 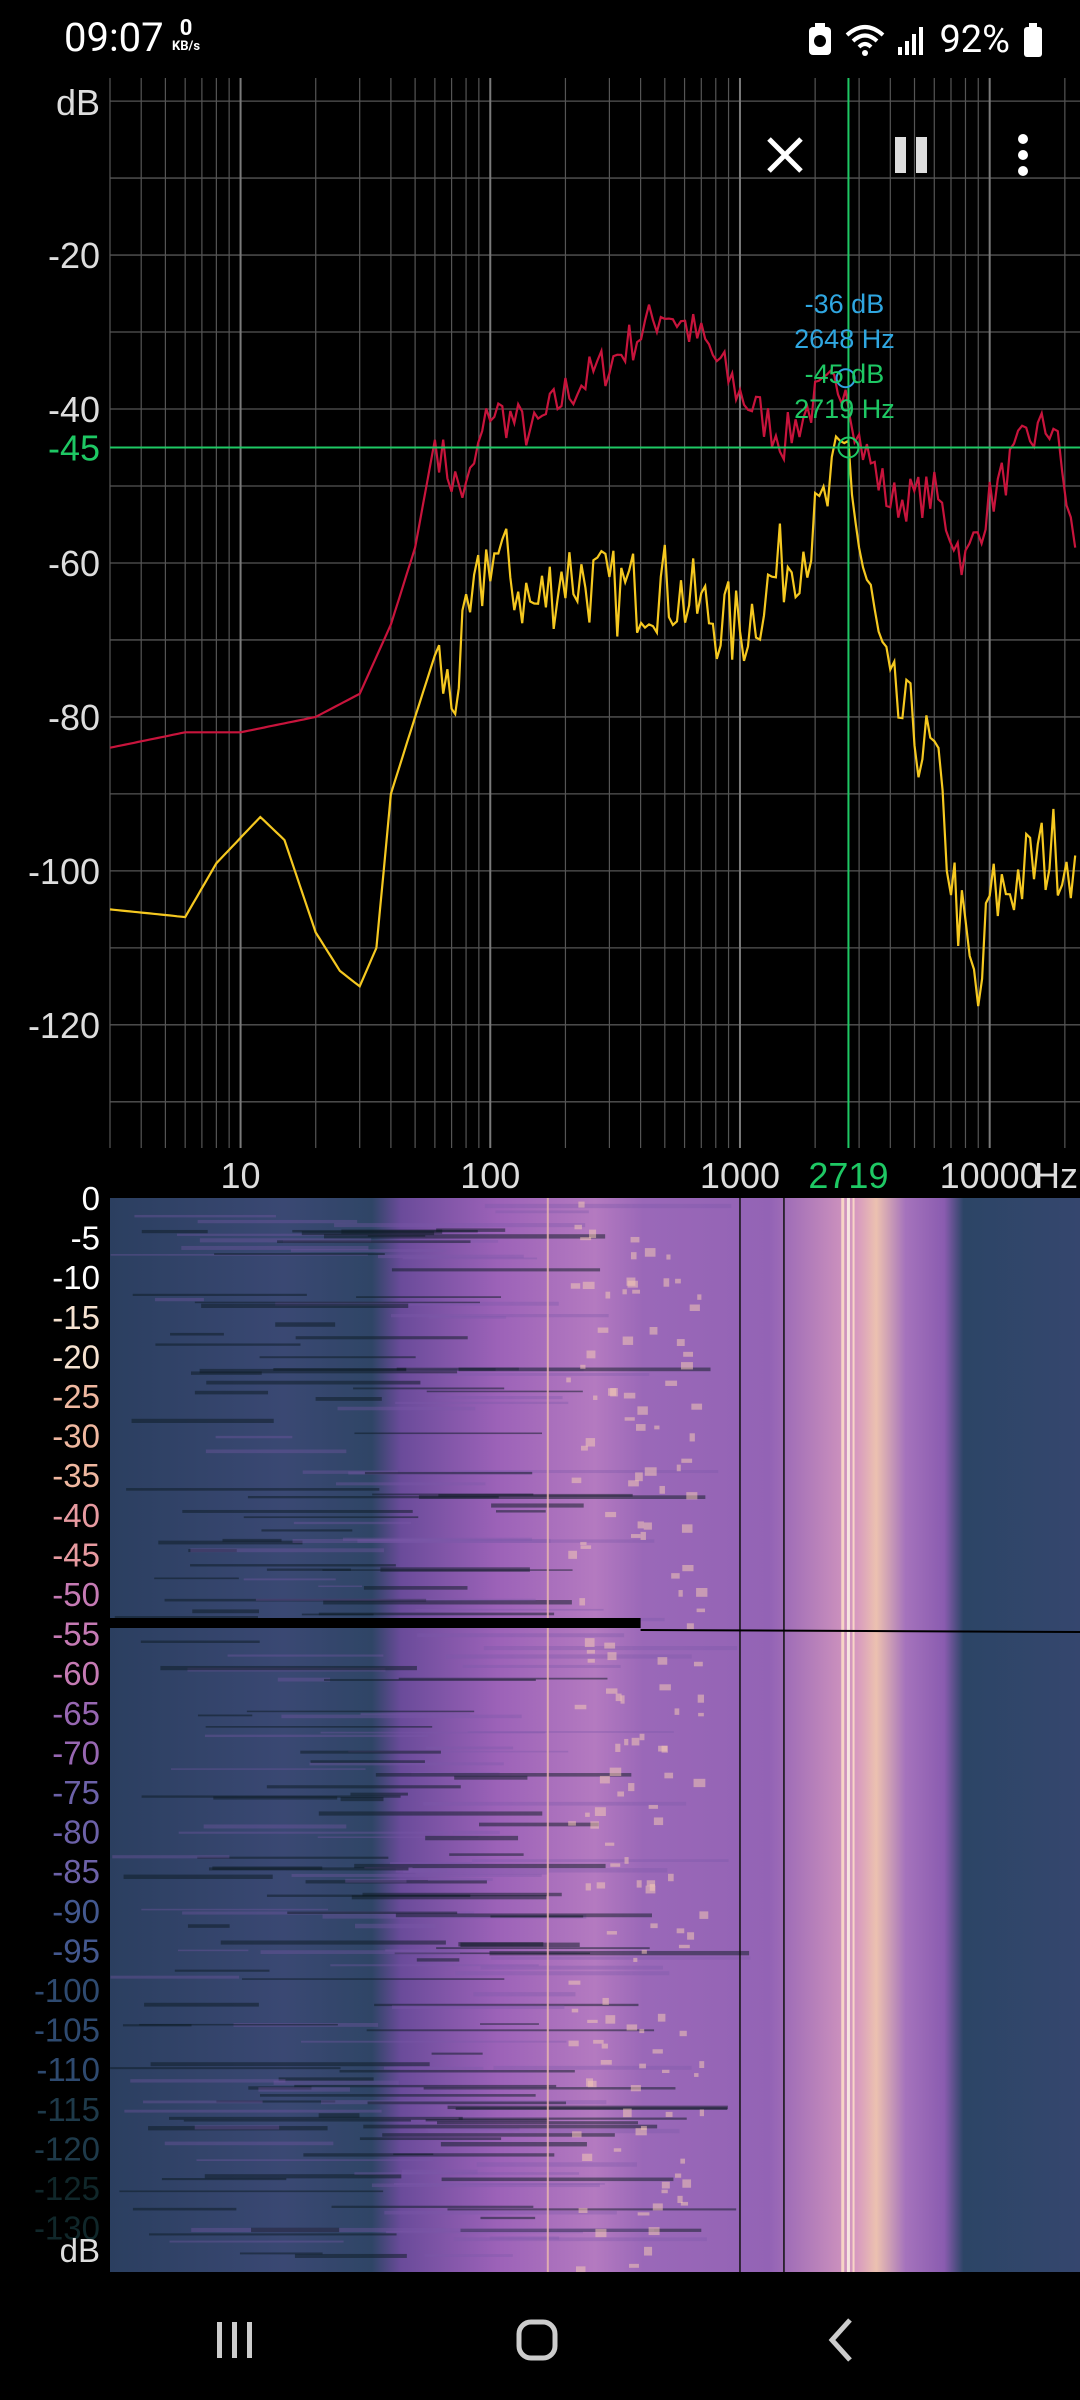 What do you see at coordinates (537, 2340) in the screenshot?
I see `home-button` at bounding box center [537, 2340].